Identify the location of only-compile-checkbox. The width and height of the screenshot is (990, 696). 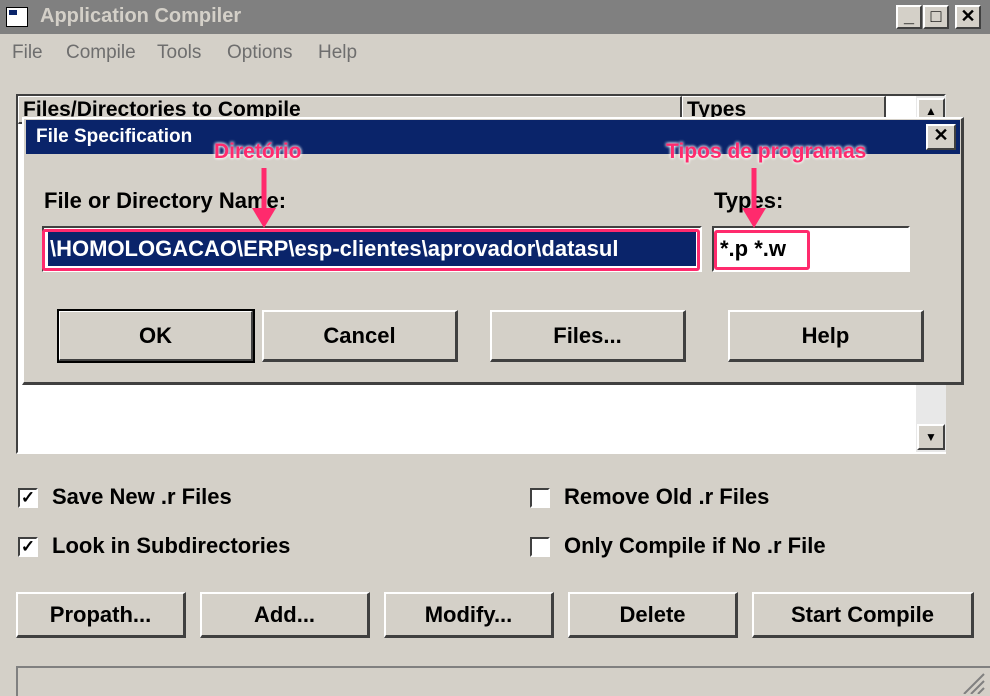
(540, 547).